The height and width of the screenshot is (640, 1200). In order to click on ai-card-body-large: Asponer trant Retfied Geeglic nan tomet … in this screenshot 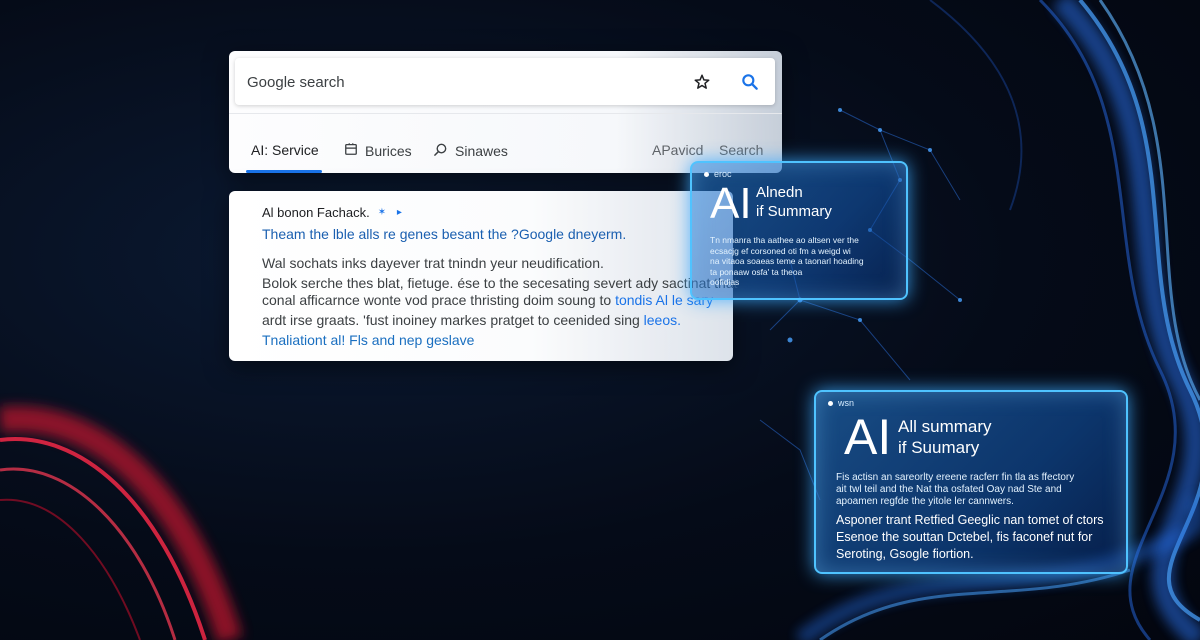, I will do `click(970, 537)`.